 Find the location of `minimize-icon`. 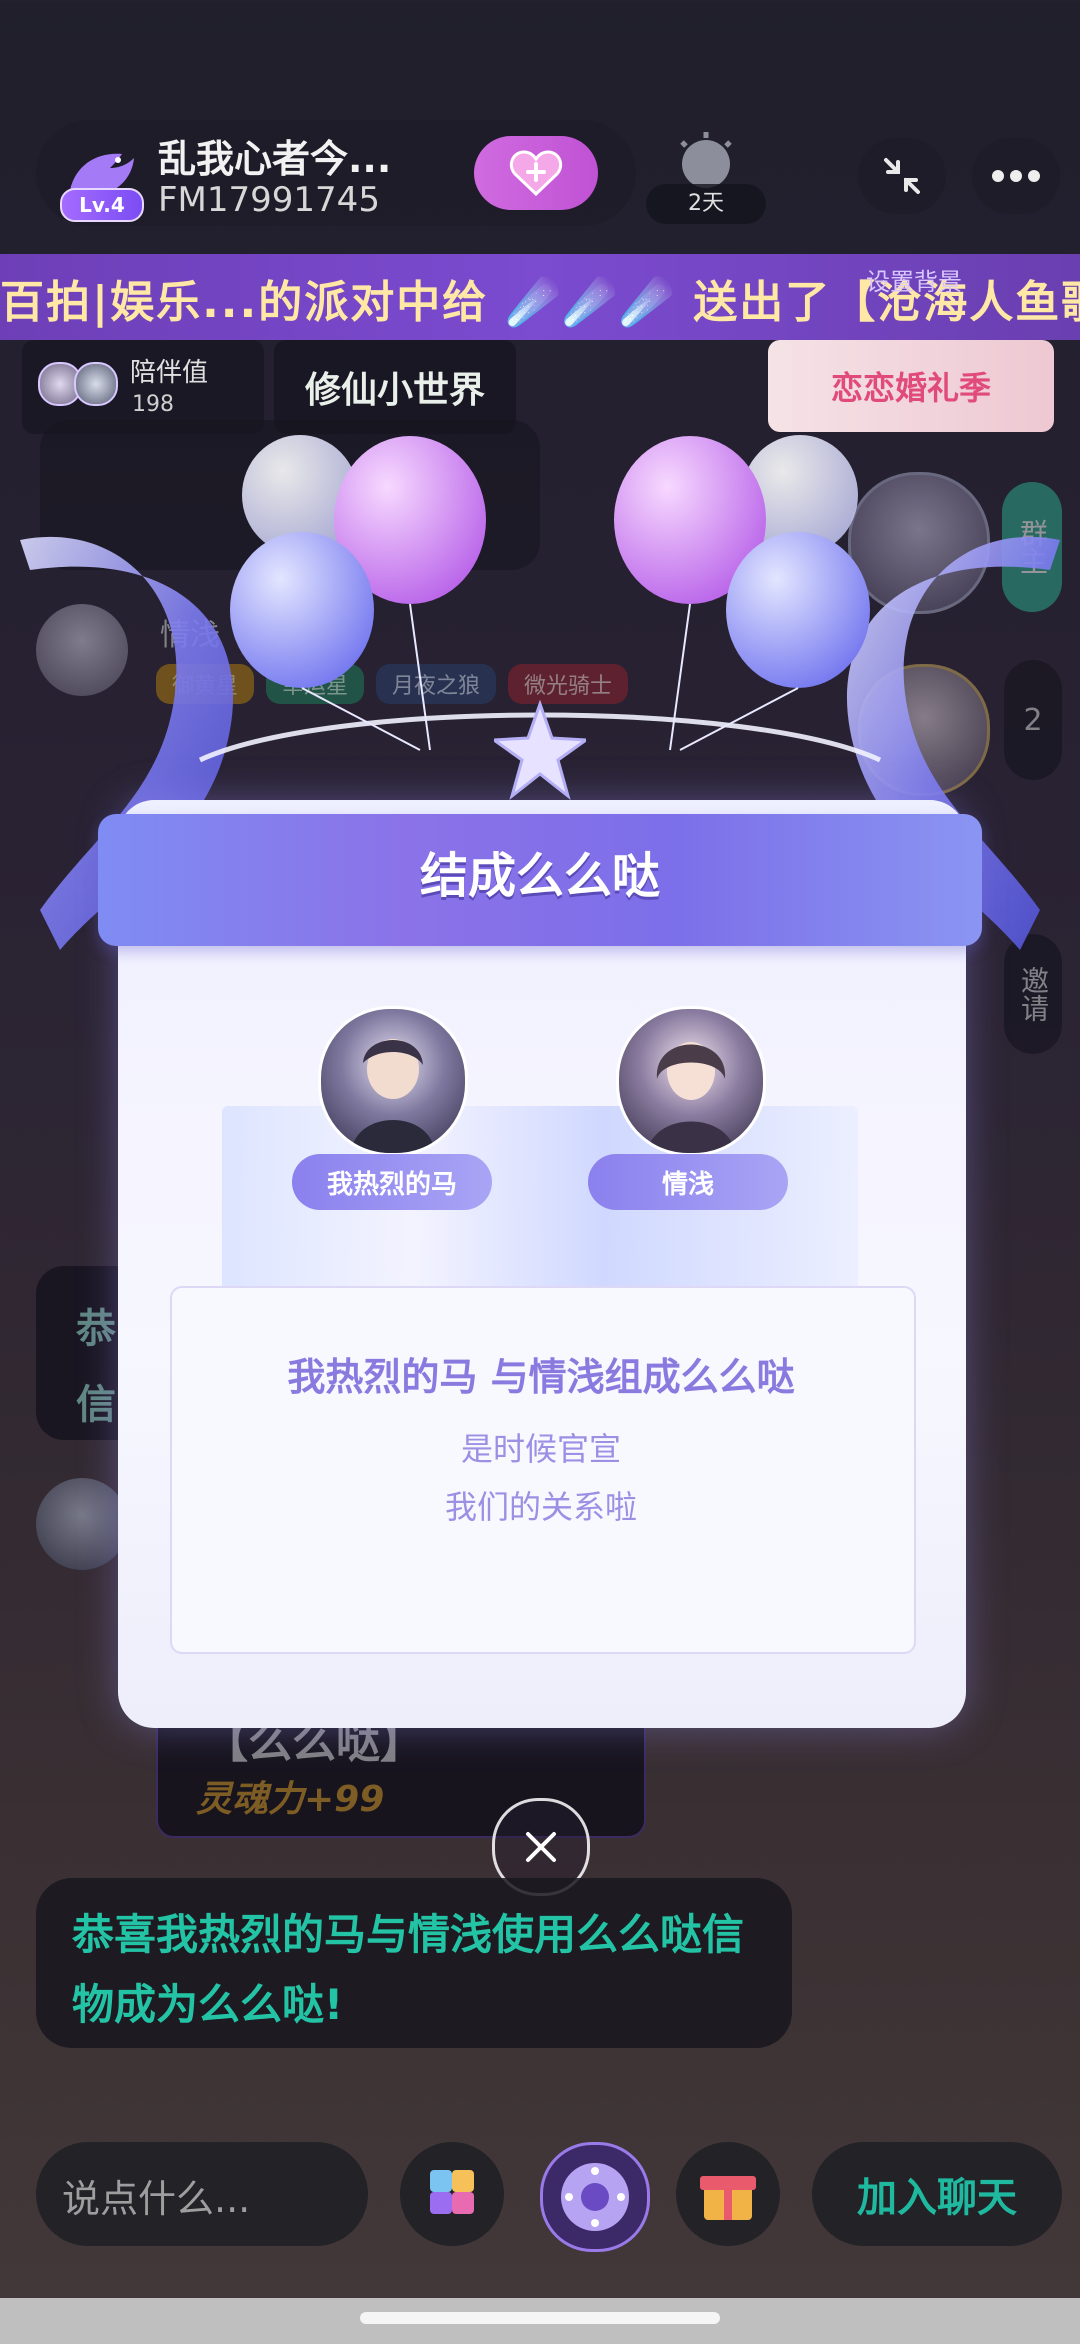

minimize-icon is located at coordinates (902, 176).